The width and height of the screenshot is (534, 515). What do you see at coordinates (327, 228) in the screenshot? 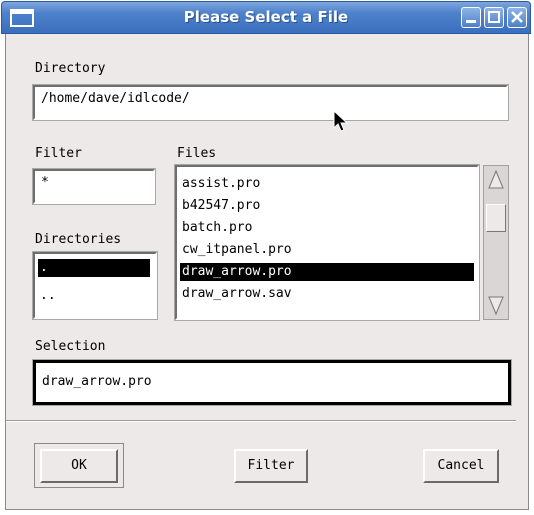
I see `file-item: batch.pro` at bounding box center [327, 228].